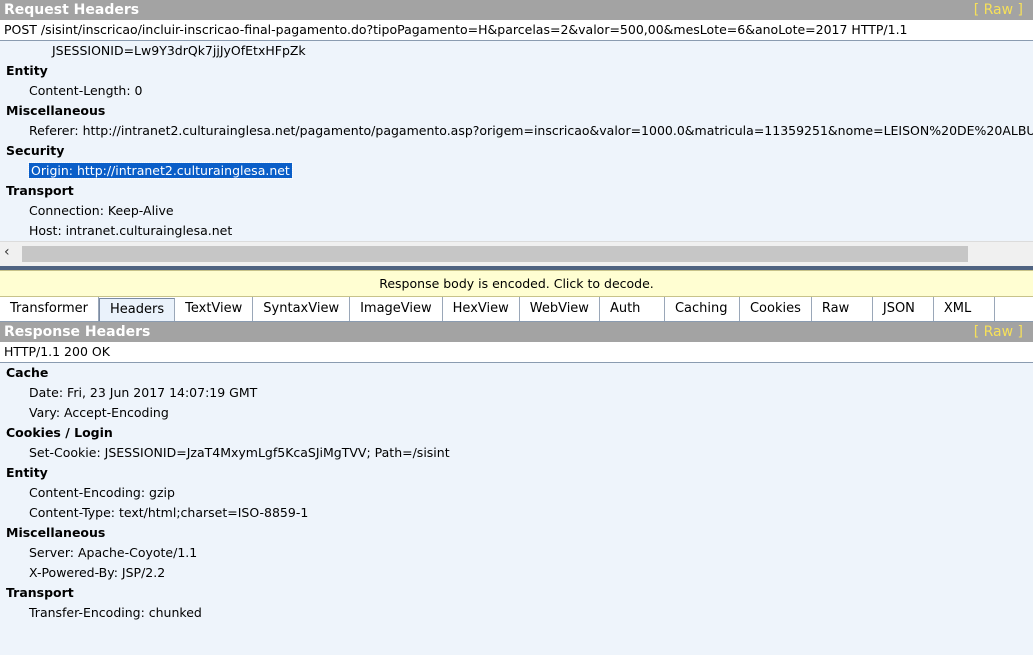 The height and width of the screenshot is (655, 1033). I want to click on header-content-length: Content-Length: 0, so click(516, 91).